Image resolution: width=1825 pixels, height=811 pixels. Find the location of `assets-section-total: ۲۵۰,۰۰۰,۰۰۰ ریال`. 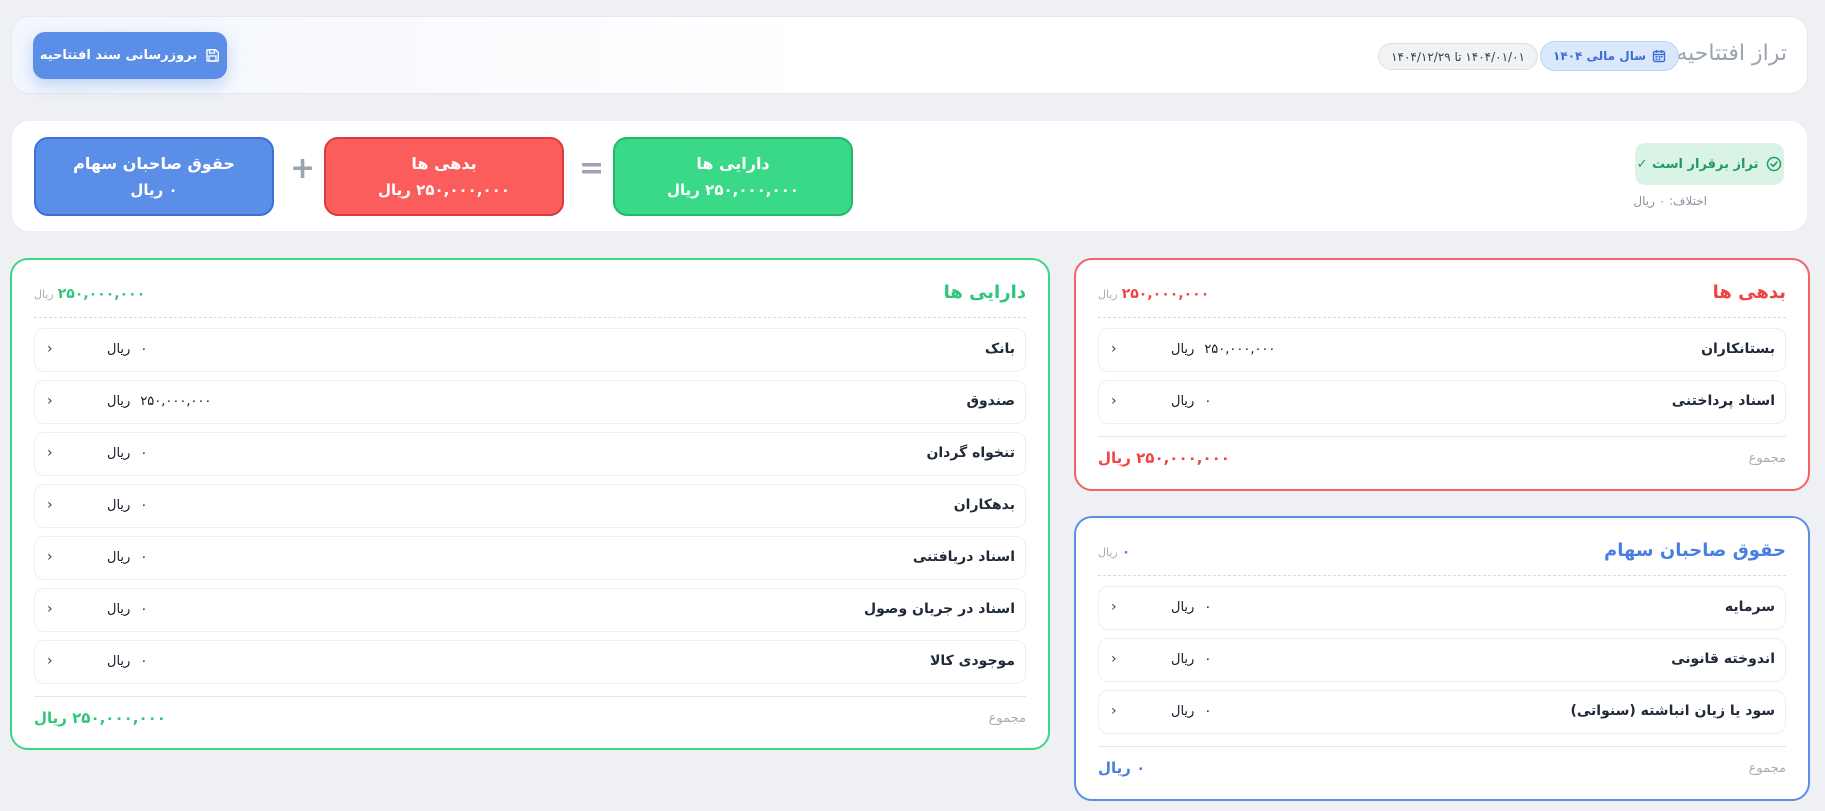

assets-section-total: ۲۵۰,۰۰۰,۰۰۰ ریال is located at coordinates (89, 294).